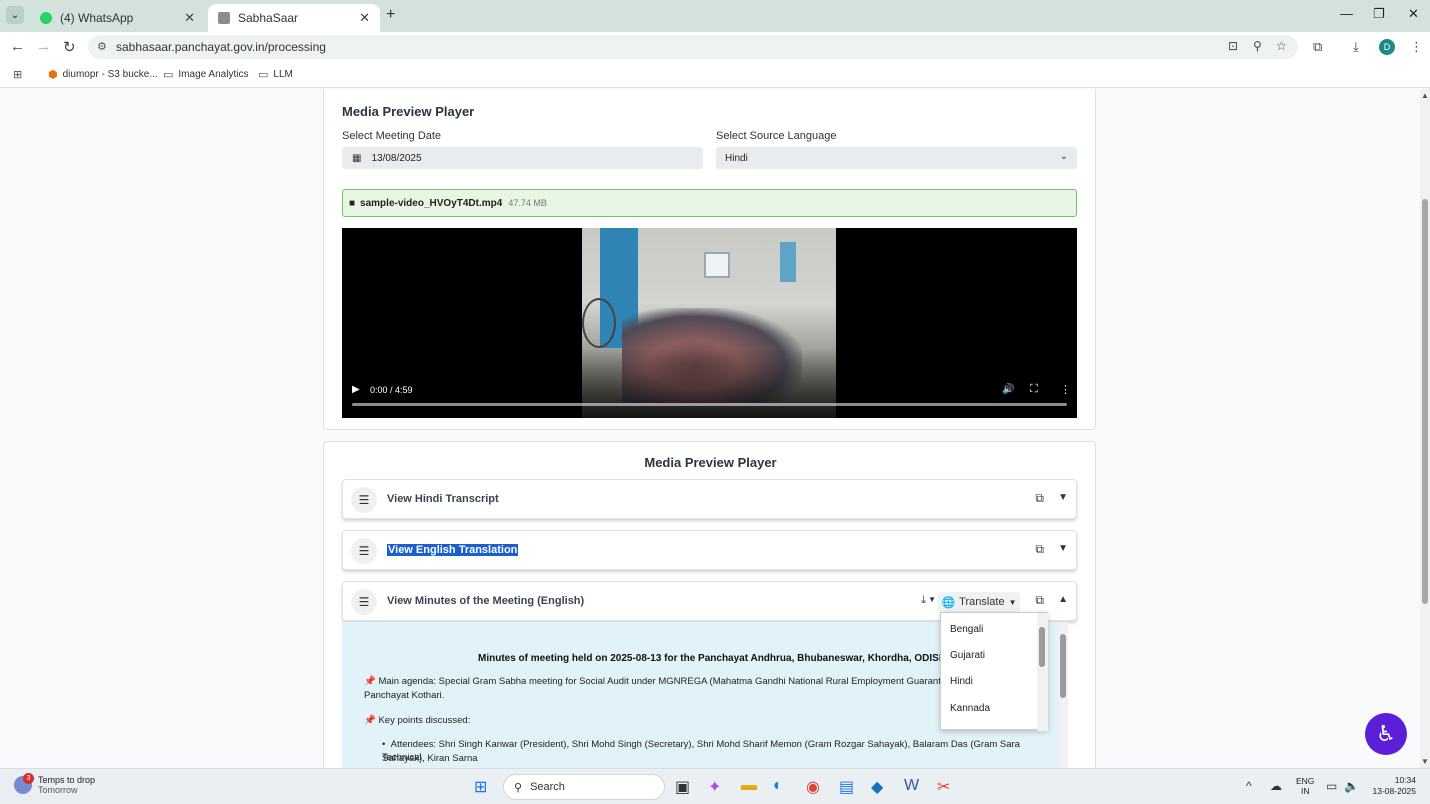 The image size is (1430, 804). Describe the element at coordinates (966, 629) in the screenshot. I see `option-bengali: Bengali` at that location.